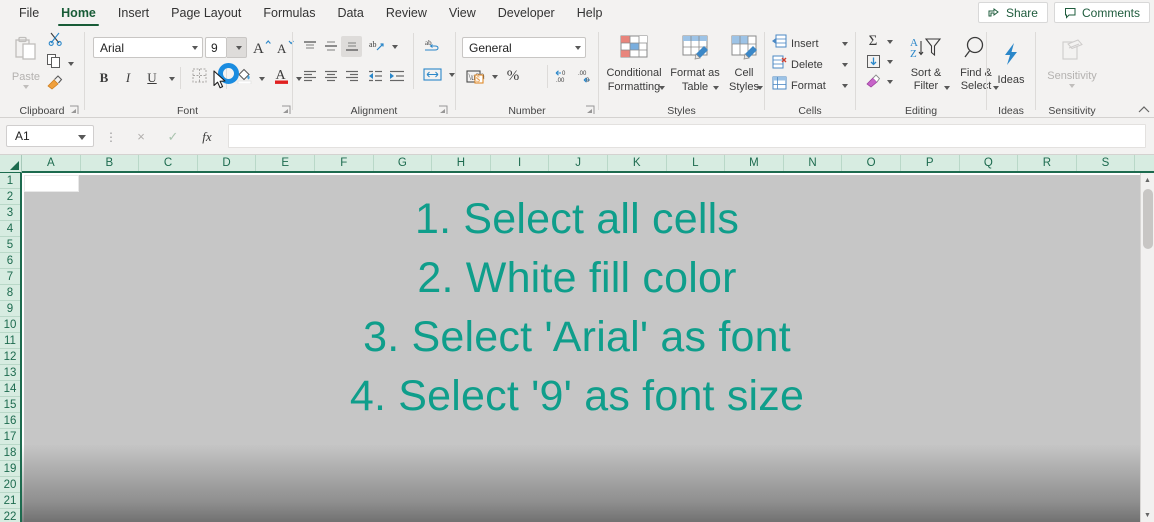 This screenshot has height=522, width=1154. Describe the element at coordinates (845, 65) in the screenshot. I see `delete-chevron-down-icon` at that location.